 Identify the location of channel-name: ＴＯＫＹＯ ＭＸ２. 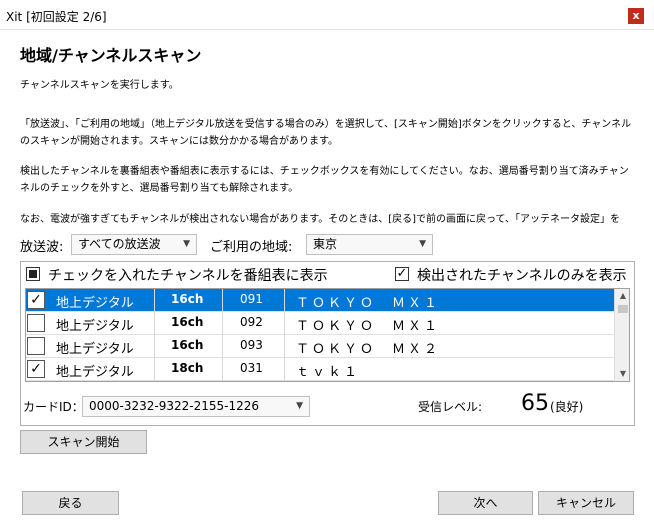
(368, 349).